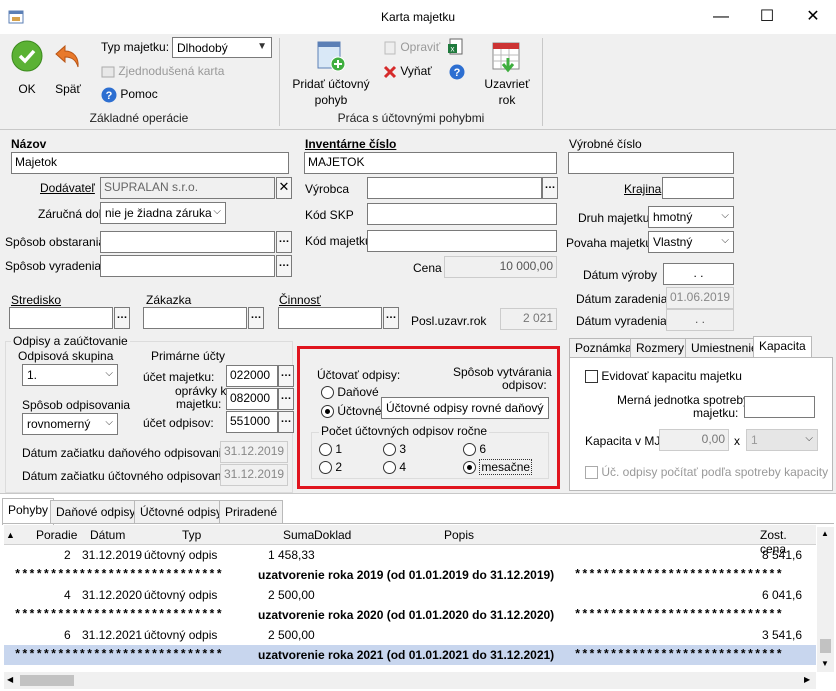 The height and width of the screenshot is (691, 836). What do you see at coordinates (129, 95) in the screenshot?
I see `help-button: ? Pomoc` at bounding box center [129, 95].